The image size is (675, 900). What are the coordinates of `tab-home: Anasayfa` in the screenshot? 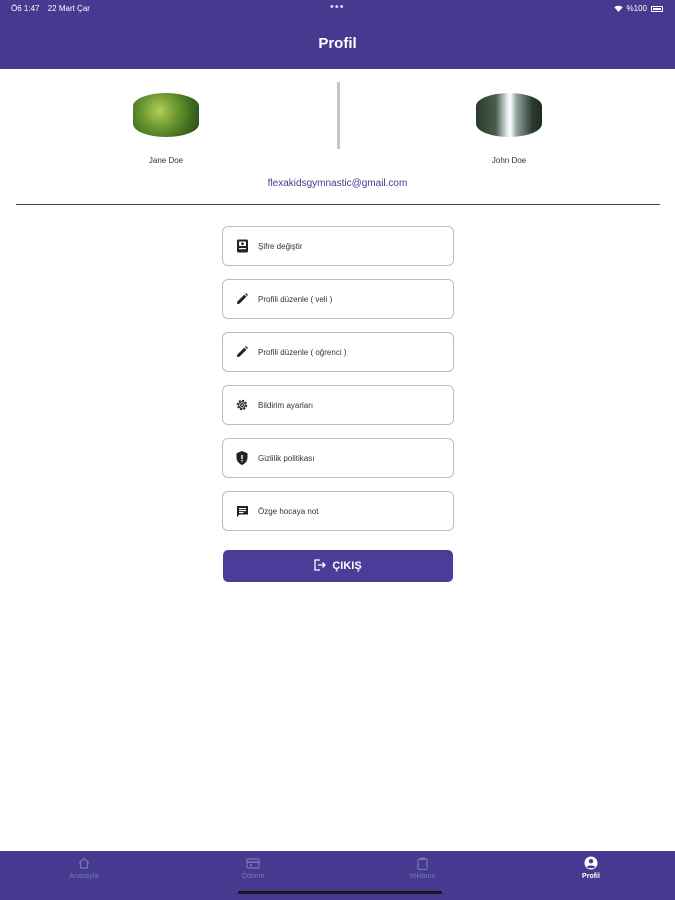 It's located at (84, 868).